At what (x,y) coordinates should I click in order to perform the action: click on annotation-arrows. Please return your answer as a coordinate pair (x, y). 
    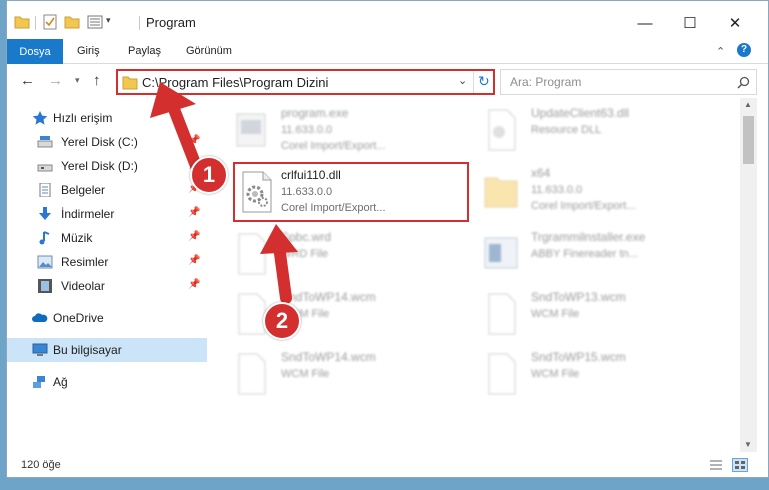
    Looking at the image, I should click on (224, 193).